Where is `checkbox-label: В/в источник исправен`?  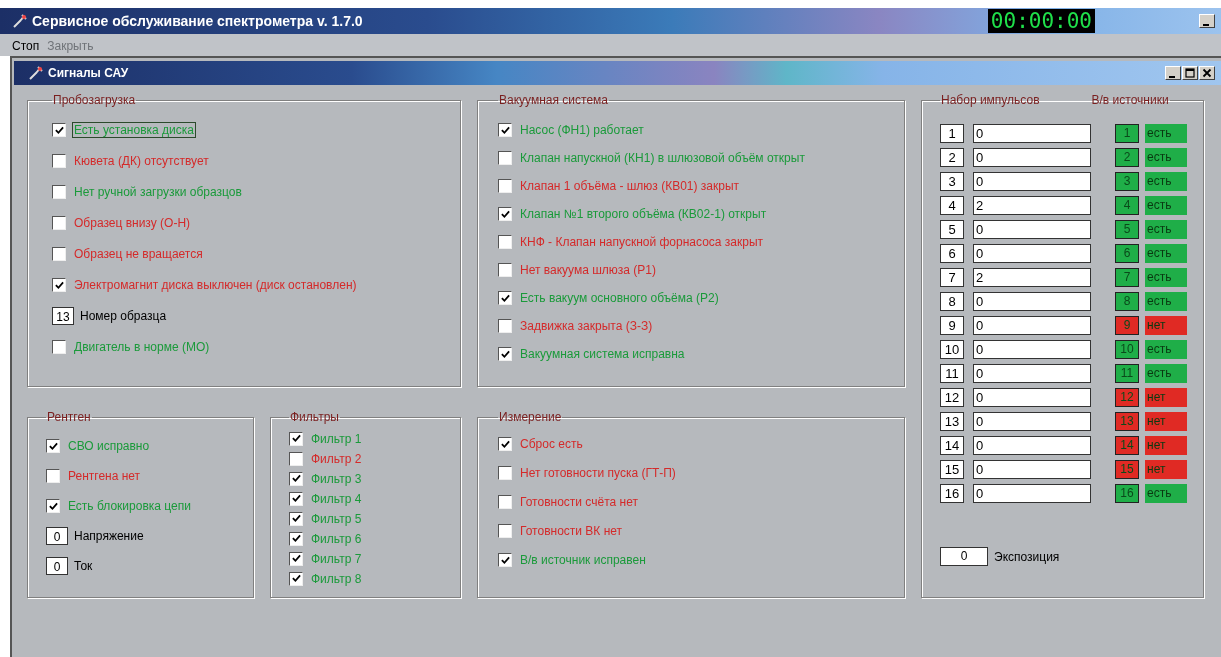 checkbox-label: В/в источник исправен is located at coordinates (583, 560).